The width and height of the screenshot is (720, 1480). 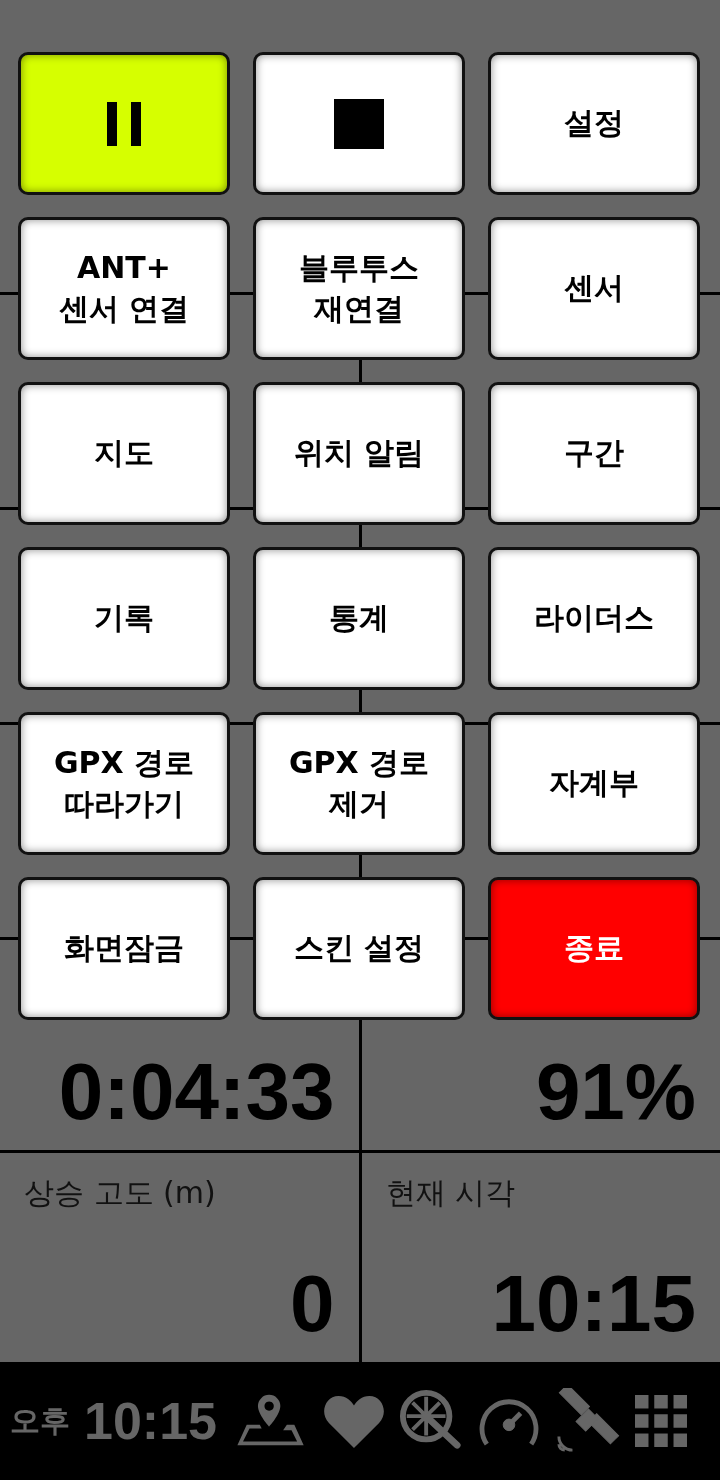 What do you see at coordinates (150, 1421) in the screenshot?
I see `clock-time: 10:15` at bounding box center [150, 1421].